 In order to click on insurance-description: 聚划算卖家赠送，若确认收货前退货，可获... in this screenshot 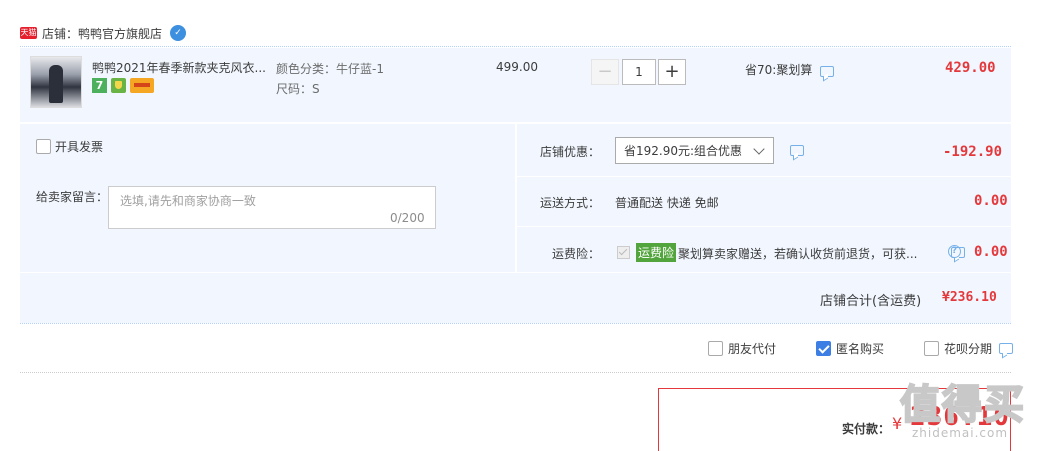, I will do `click(798, 254)`.